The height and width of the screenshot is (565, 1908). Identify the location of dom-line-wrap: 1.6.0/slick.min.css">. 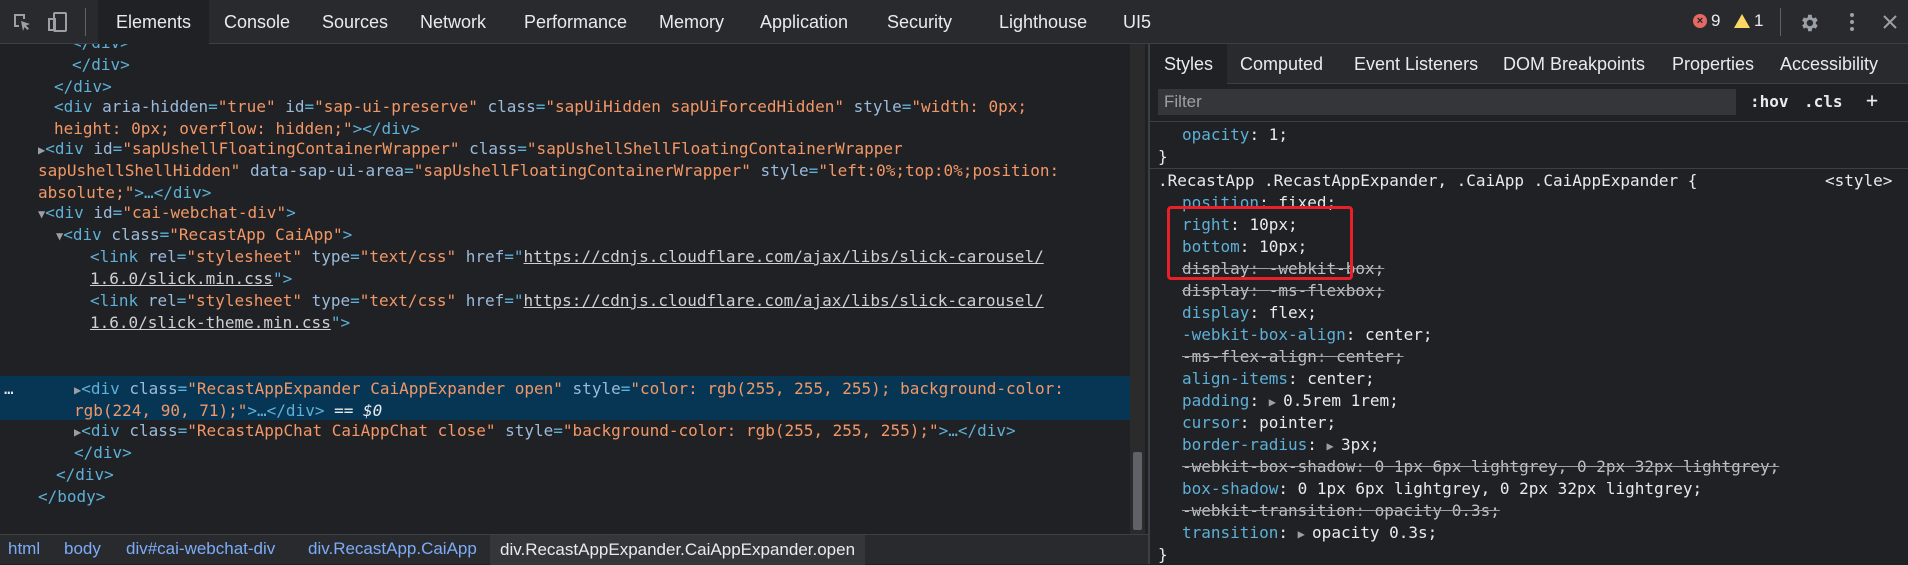
(191, 278).